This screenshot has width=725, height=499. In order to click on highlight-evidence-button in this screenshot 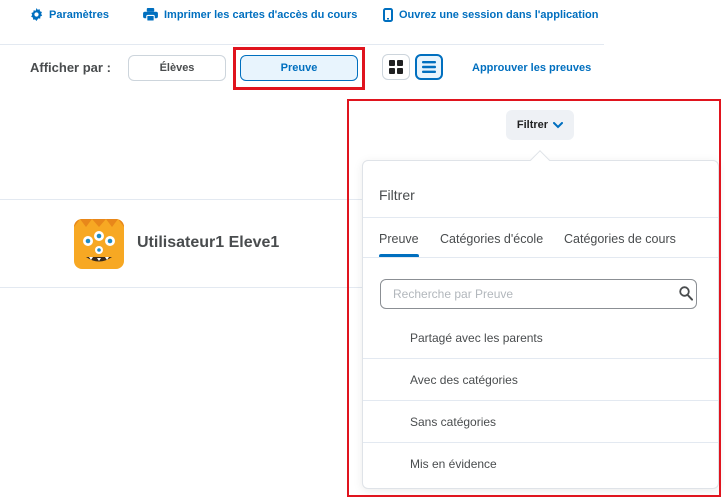, I will do `click(299, 68)`.